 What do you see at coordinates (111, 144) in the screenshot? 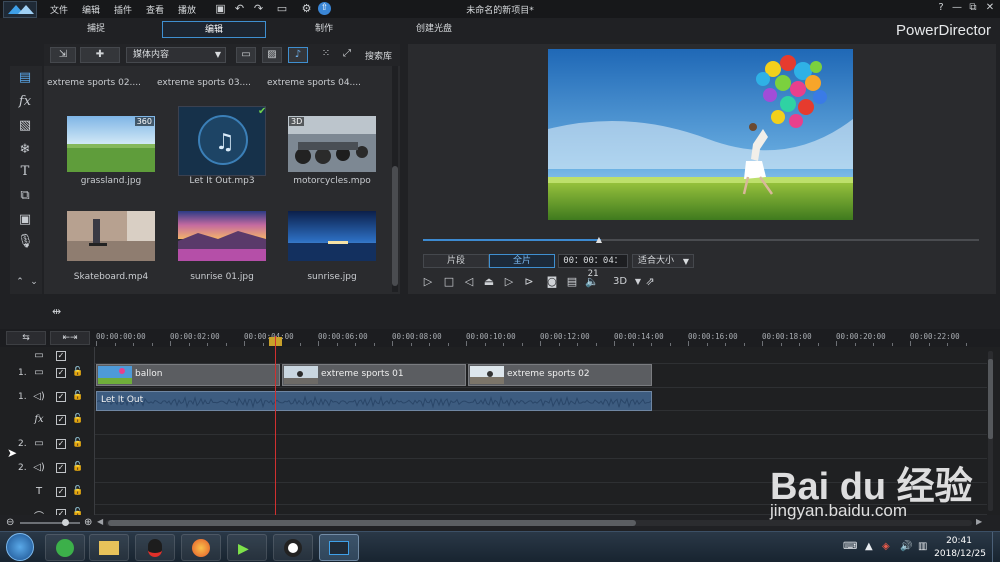
I see `media-thumb-grassland: 360` at bounding box center [111, 144].